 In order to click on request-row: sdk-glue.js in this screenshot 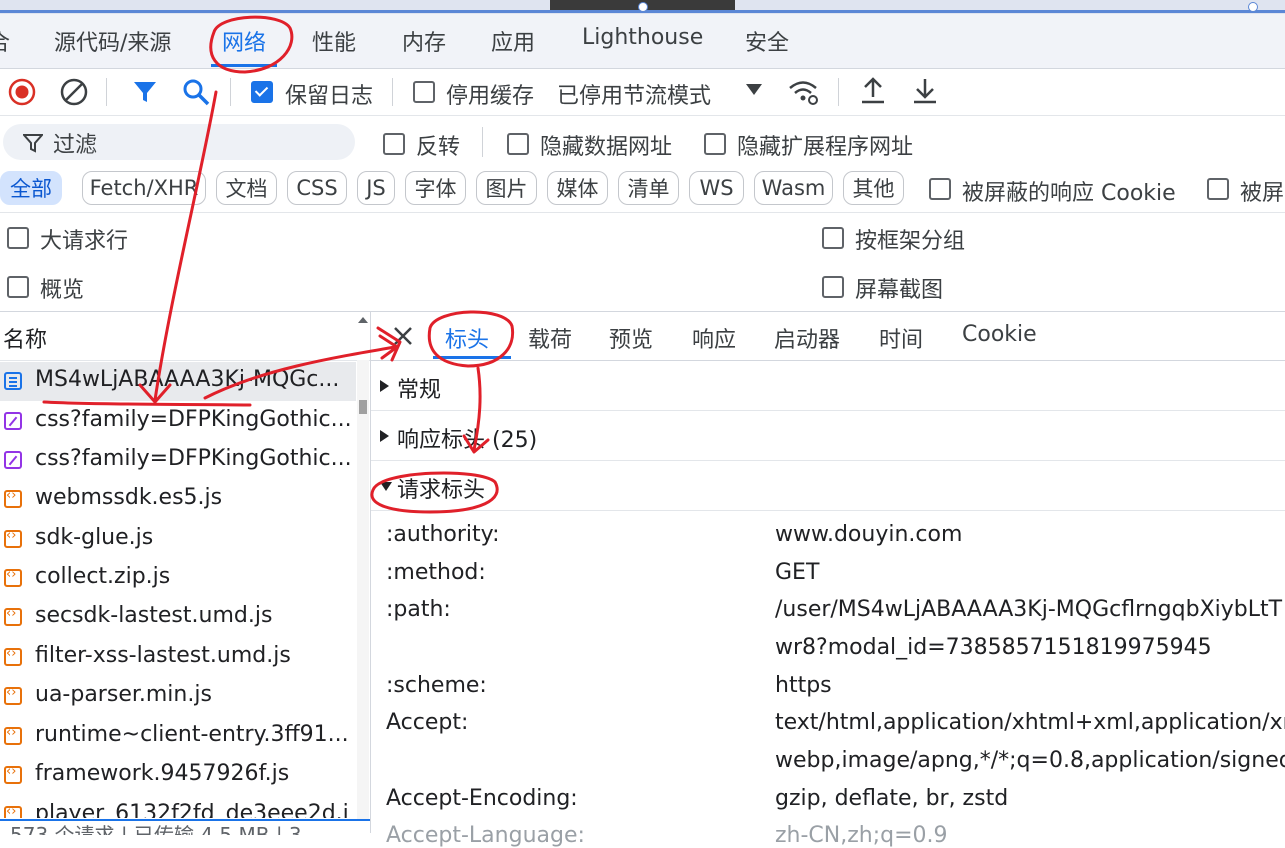, I will do `click(178, 539)`.